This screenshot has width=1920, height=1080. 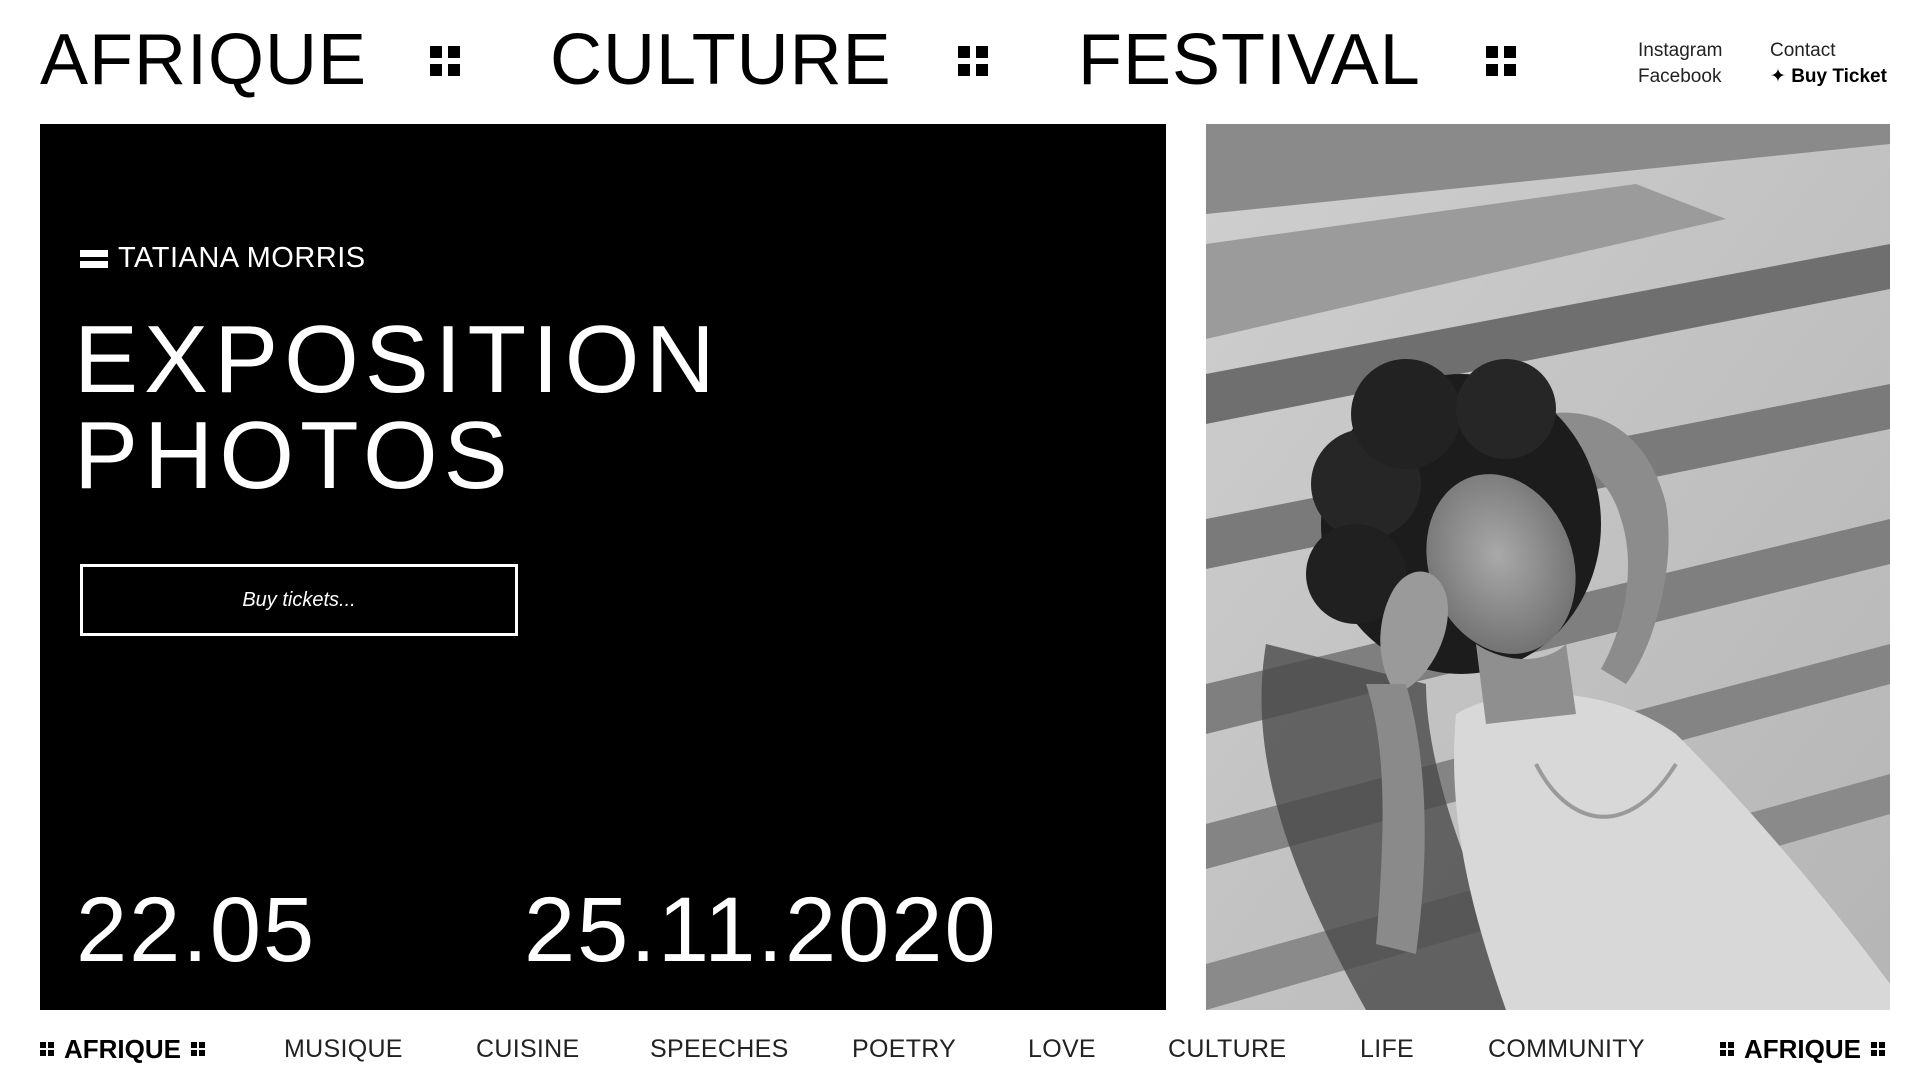 What do you see at coordinates (1227, 1049) in the screenshot?
I see `nav-item-culture: CULTURE` at bounding box center [1227, 1049].